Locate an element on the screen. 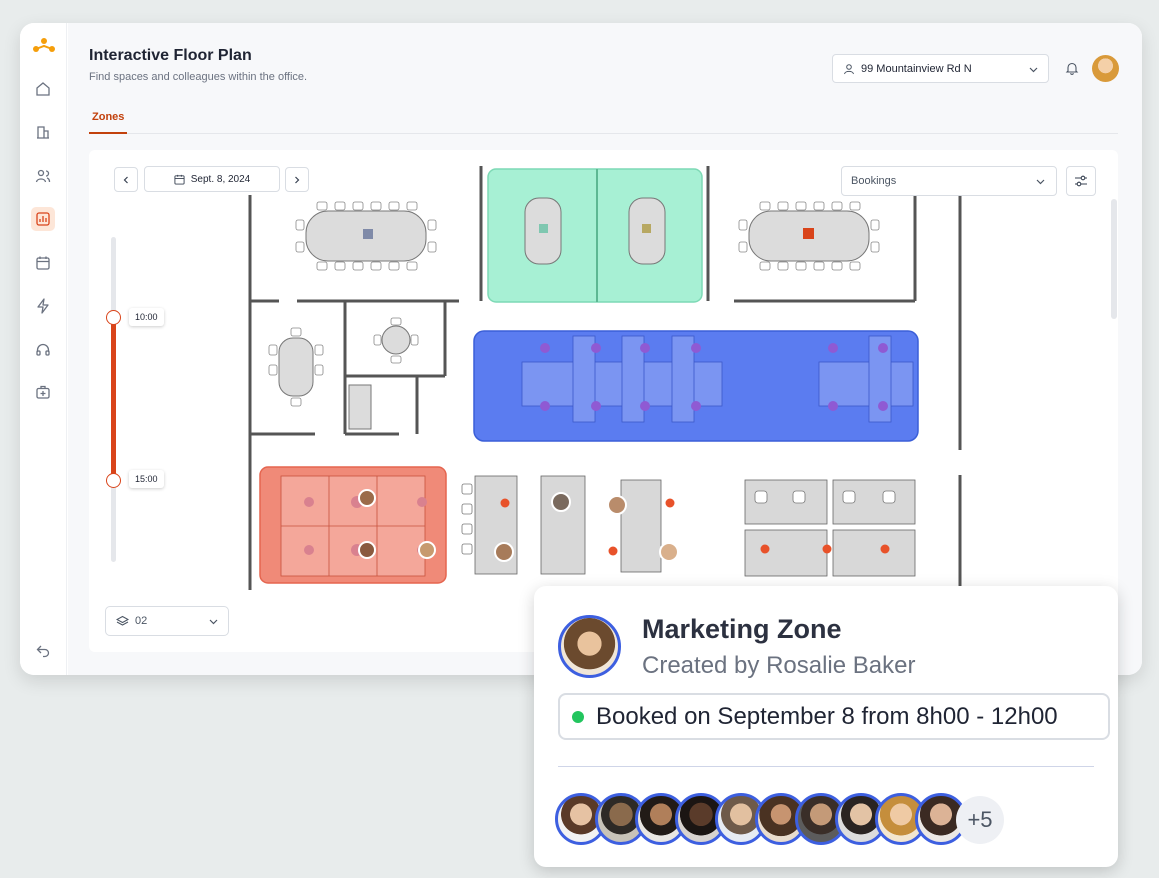  home-icon is located at coordinates (43, 89).